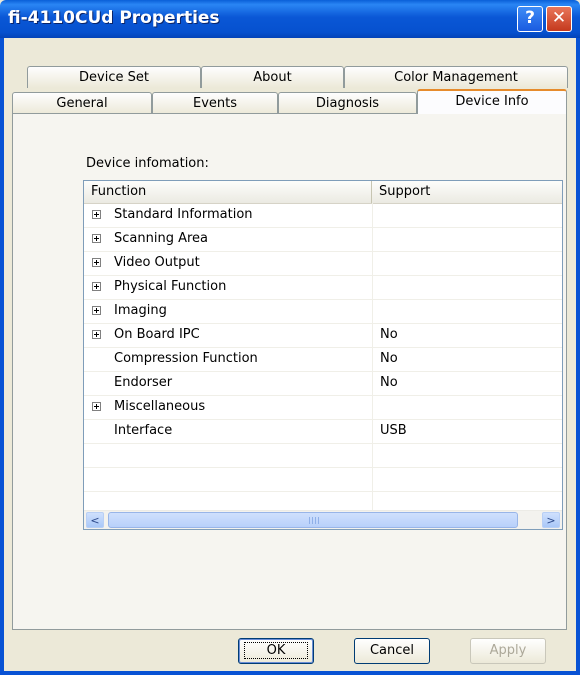  What do you see at coordinates (215, 103) in the screenshot?
I see `tab-events: Events` at bounding box center [215, 103].